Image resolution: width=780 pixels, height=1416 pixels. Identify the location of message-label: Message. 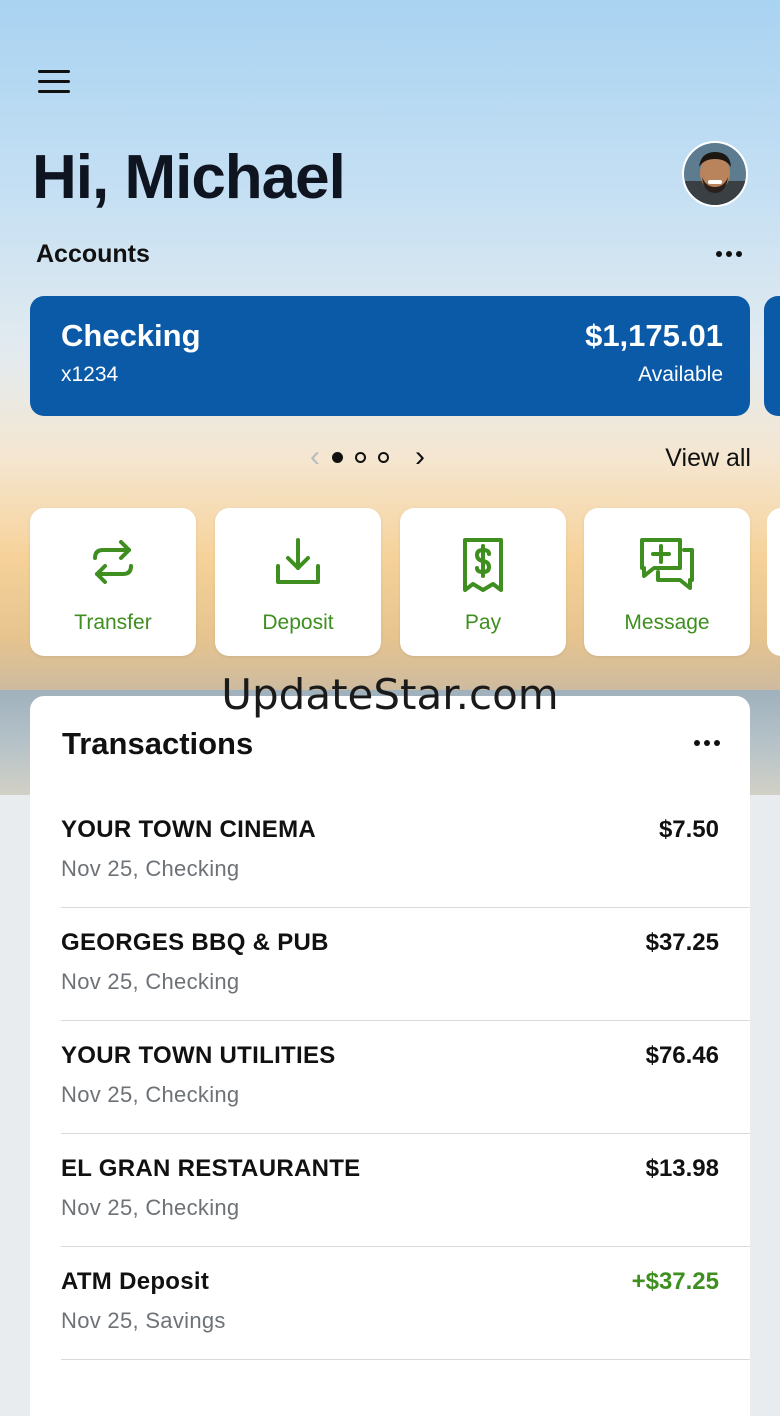
(667, 622).